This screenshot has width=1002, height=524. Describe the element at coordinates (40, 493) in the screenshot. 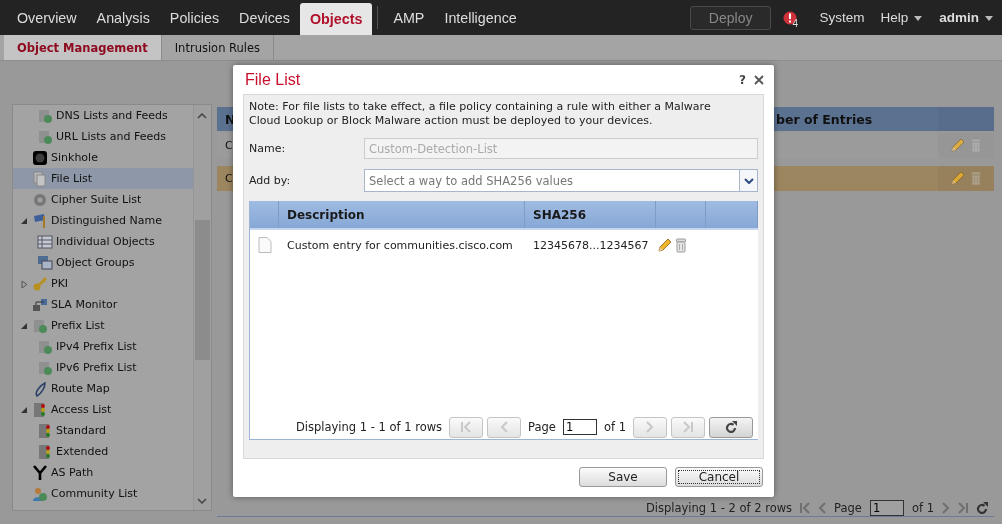

I see `people-icon` at that location.